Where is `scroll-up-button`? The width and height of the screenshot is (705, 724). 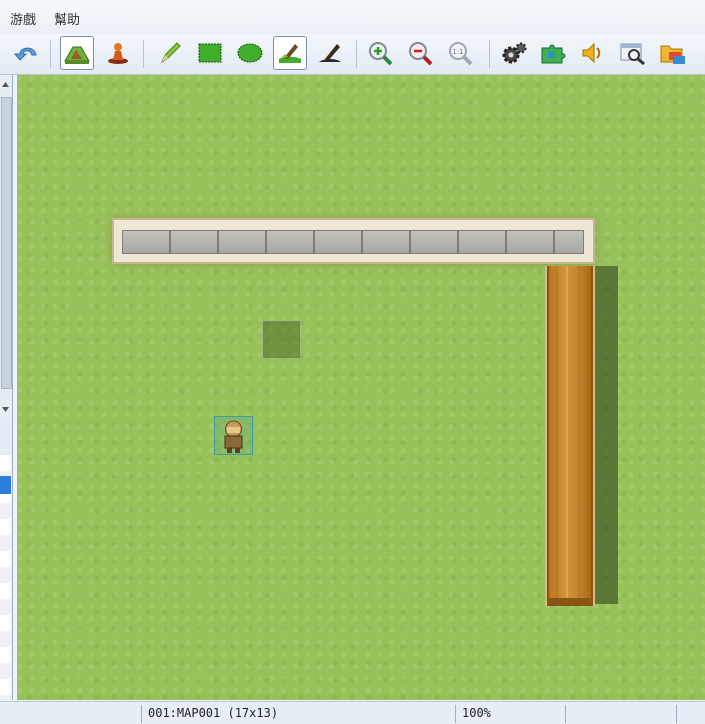
scroll-up-button is located at coordinates (5, 85).